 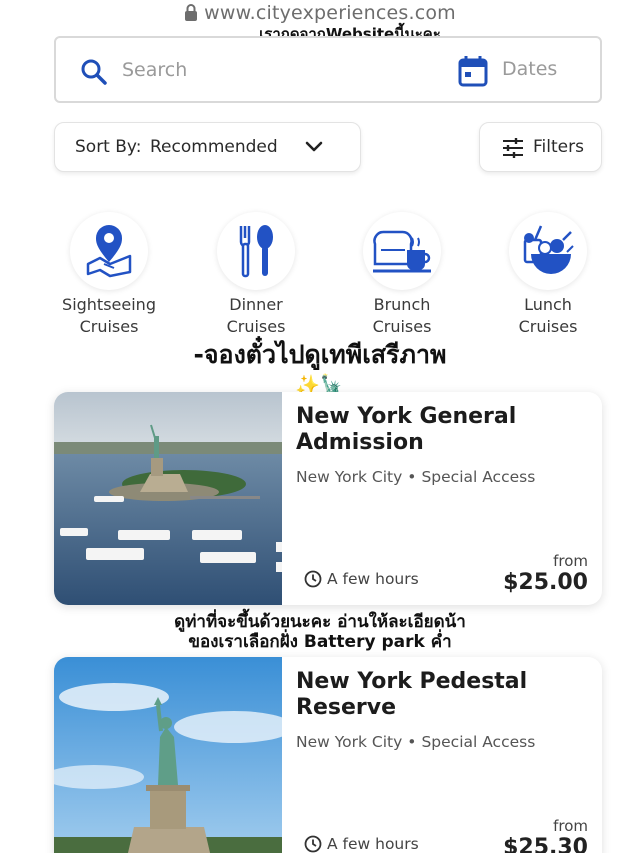 What do you see at coordinates (446, 430) in the screenshot?
I see `listing-title: New York General Admission` at bounding box center [446, 430].